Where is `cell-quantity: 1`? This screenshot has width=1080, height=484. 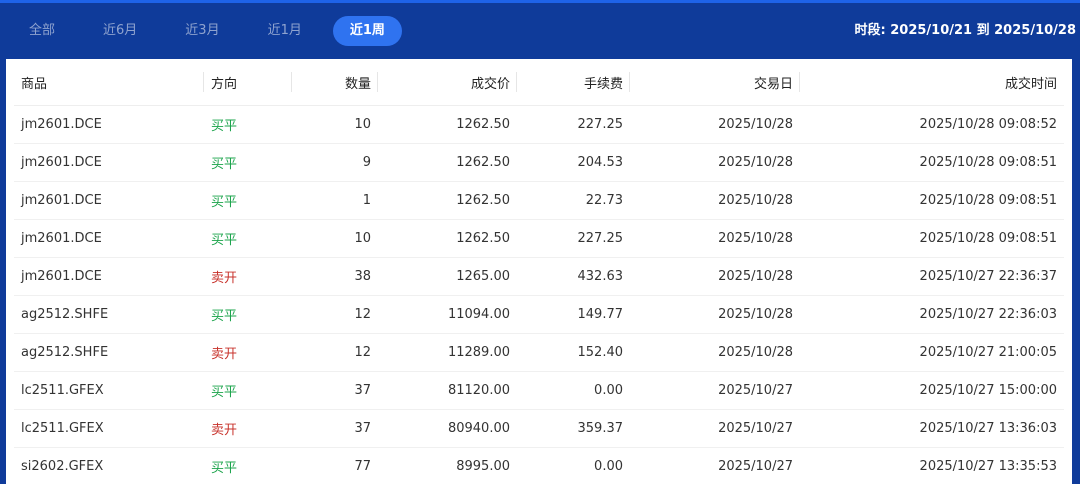
cell-quantity: 1 is located at coordinates (335, 200).